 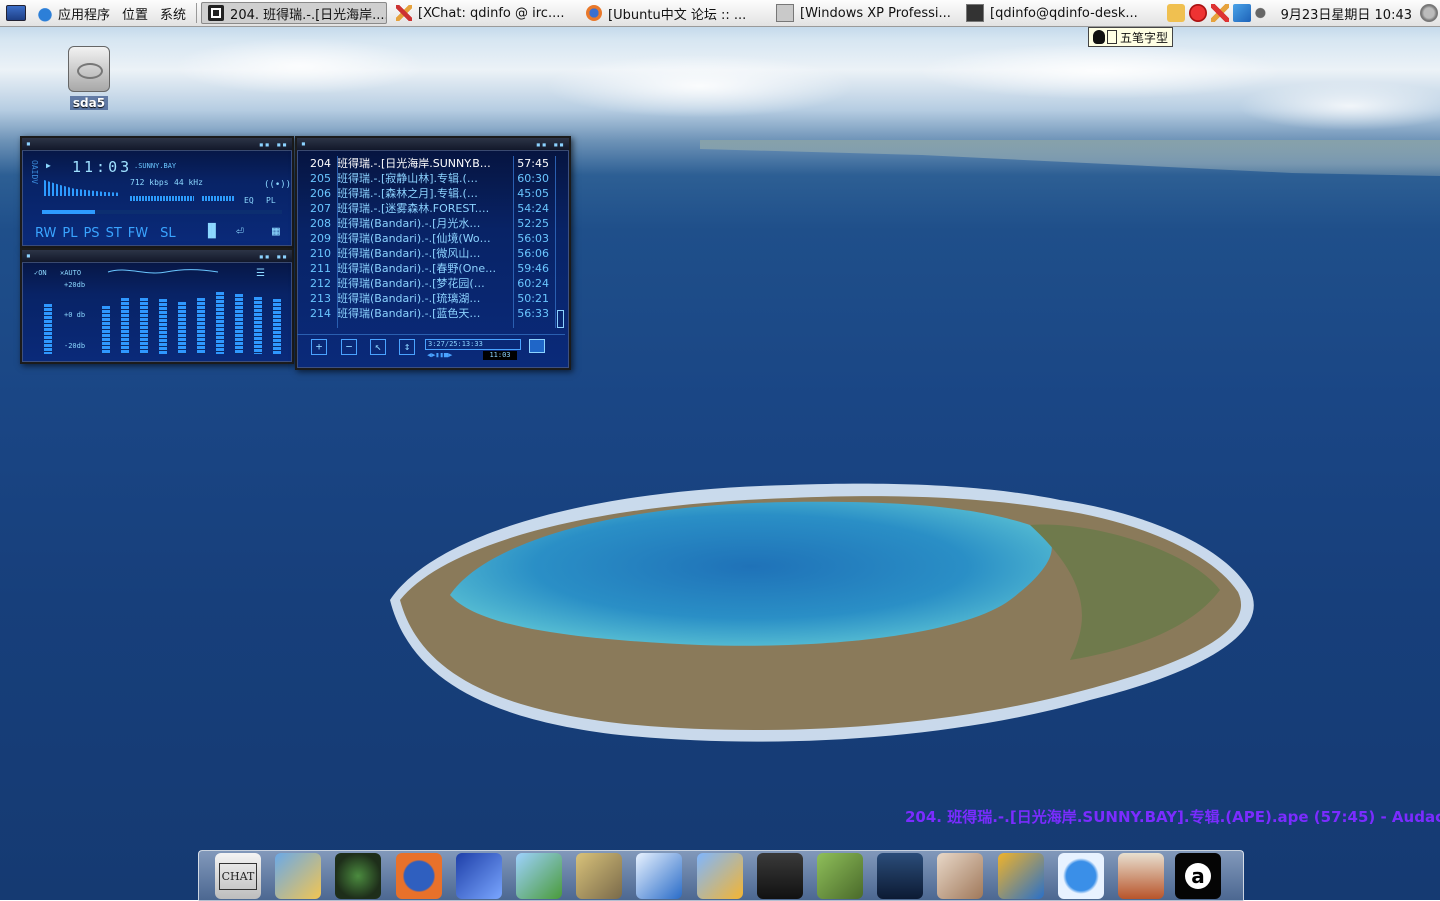 What do you see at coordinates (349, 347) in the screenshot?
I see `remove-button: −` at bounding box center [349, 347].